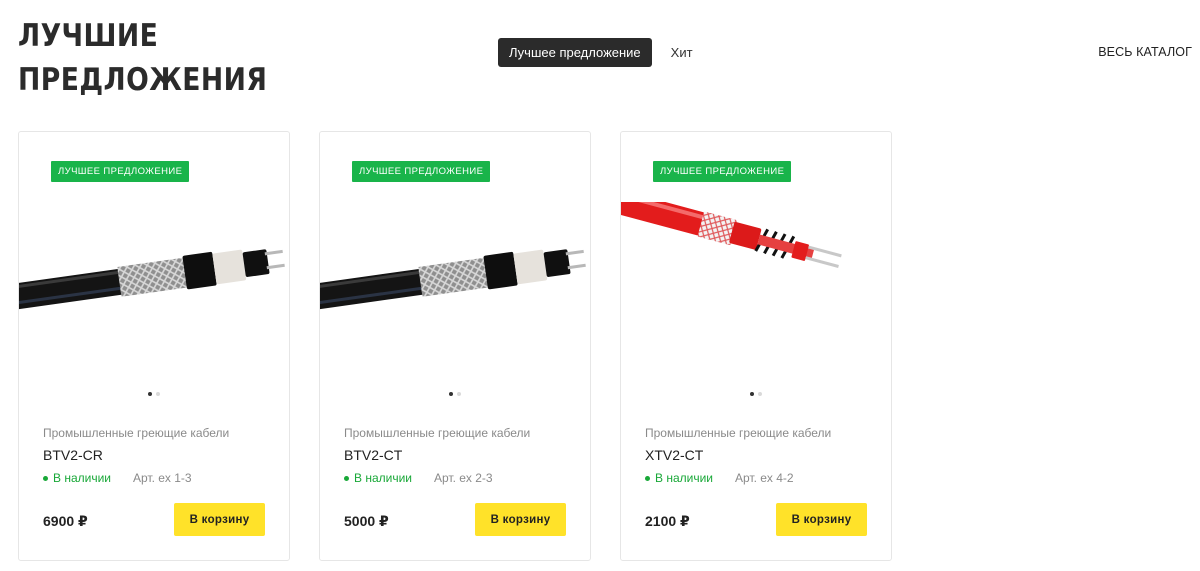 The width and height of the screenshot is (1200, 571). What do you see at coordinates (88, 36) in the screenshot?
I see `section-title-line-1: ЛУЧШИЕ` at bounding box center [88, 36].